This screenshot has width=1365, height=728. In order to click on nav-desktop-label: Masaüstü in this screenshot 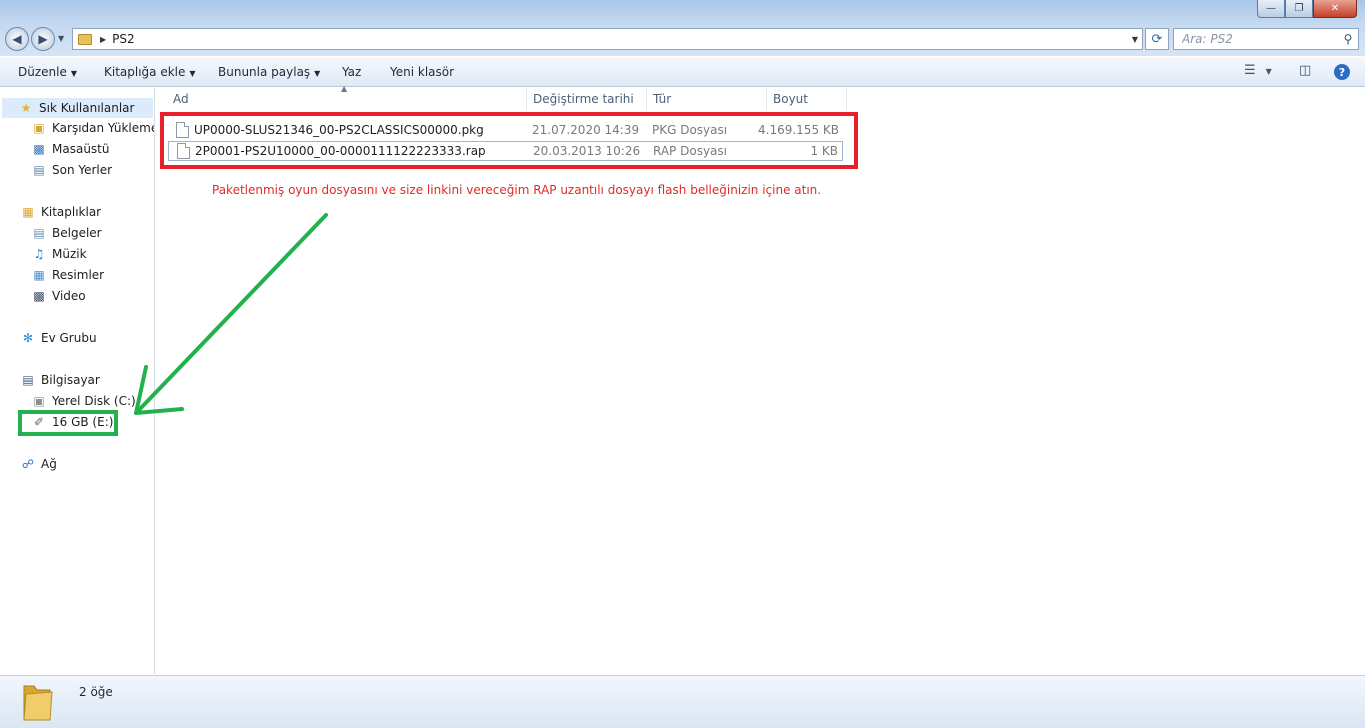, I will do `click(81, 149)`.